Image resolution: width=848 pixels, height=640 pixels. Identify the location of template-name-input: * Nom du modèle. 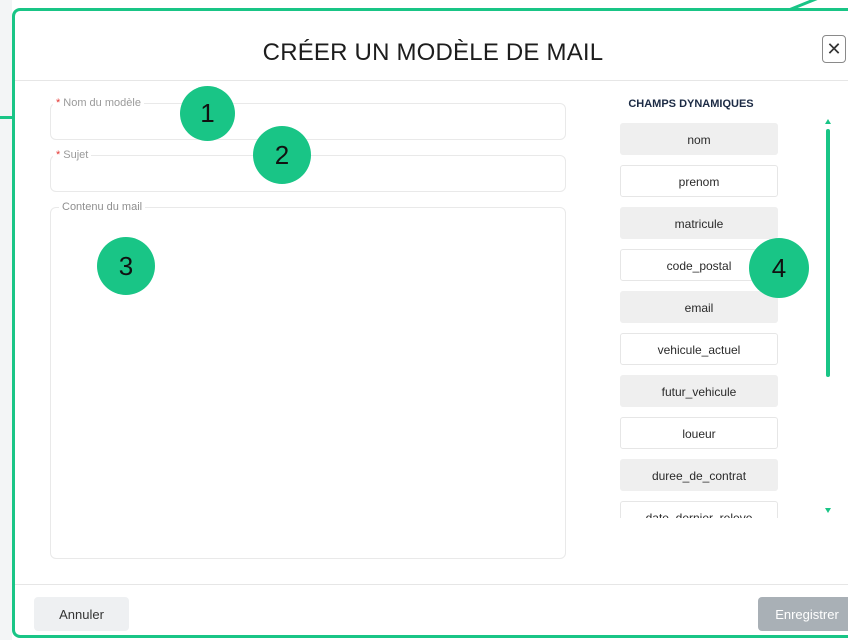
(308, 118).